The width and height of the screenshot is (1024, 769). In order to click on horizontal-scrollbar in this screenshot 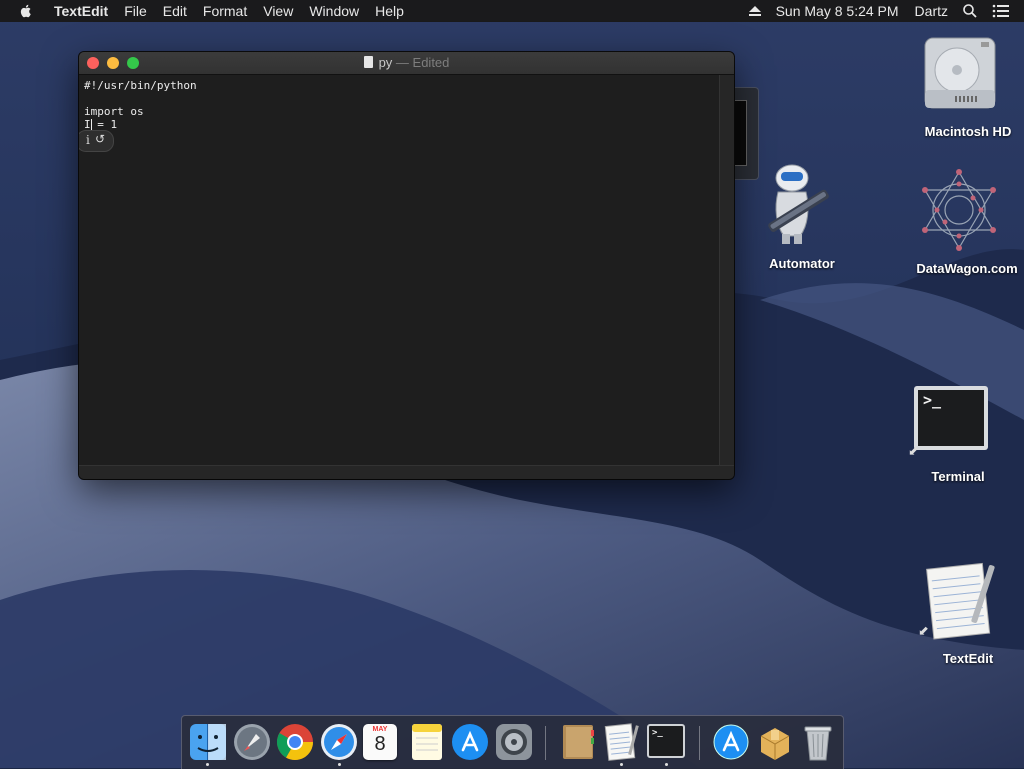, I will do `click(406, 472)`.